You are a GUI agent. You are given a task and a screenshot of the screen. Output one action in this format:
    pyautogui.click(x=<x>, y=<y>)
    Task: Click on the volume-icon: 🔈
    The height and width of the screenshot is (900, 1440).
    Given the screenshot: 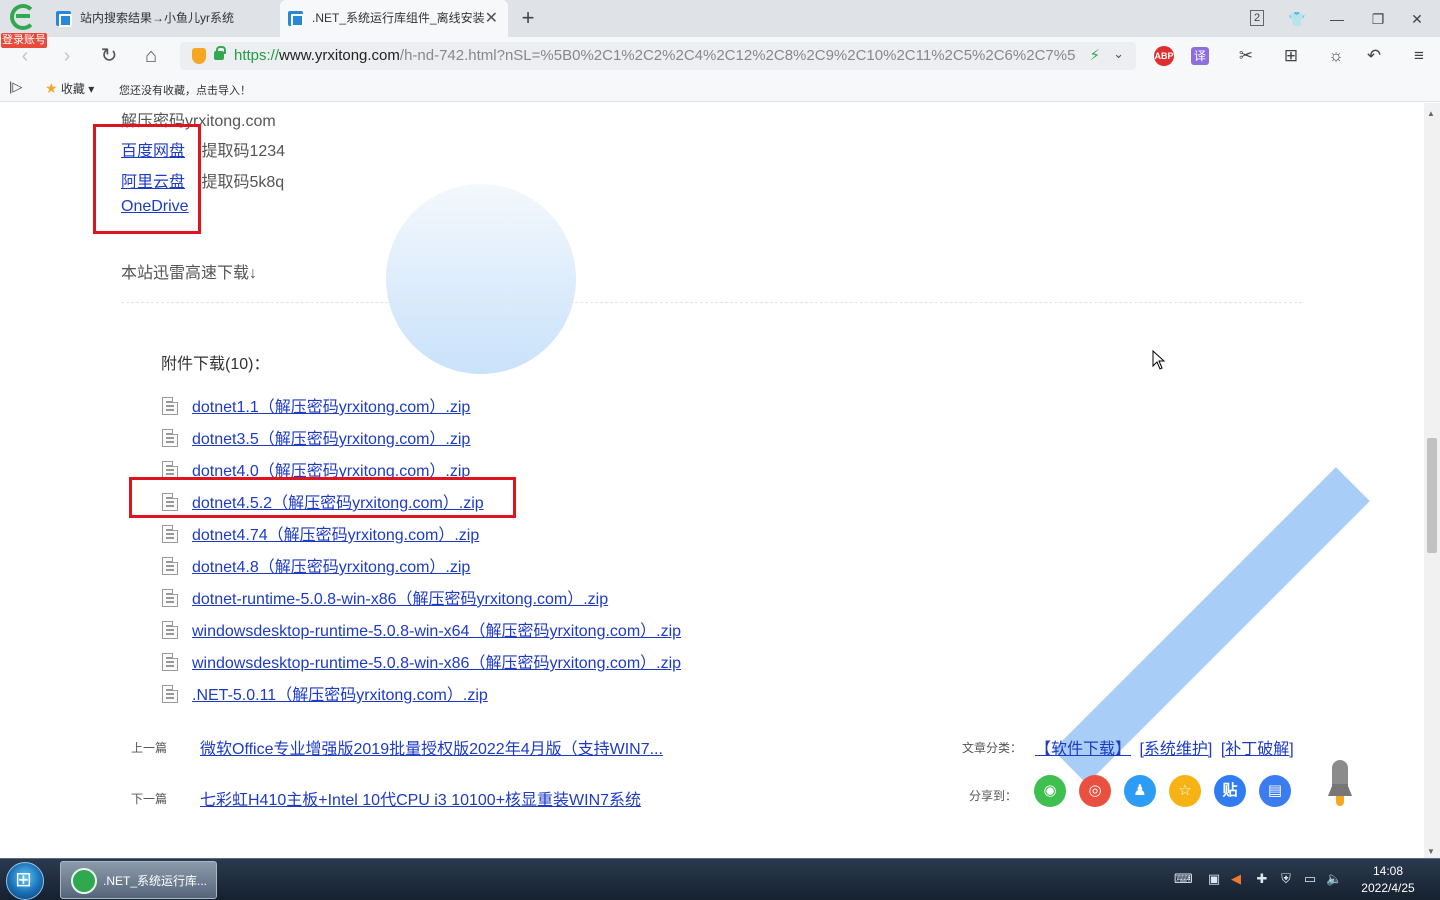 What is the action you would take?
    pyautogui.click(x=1334, y=879)
    